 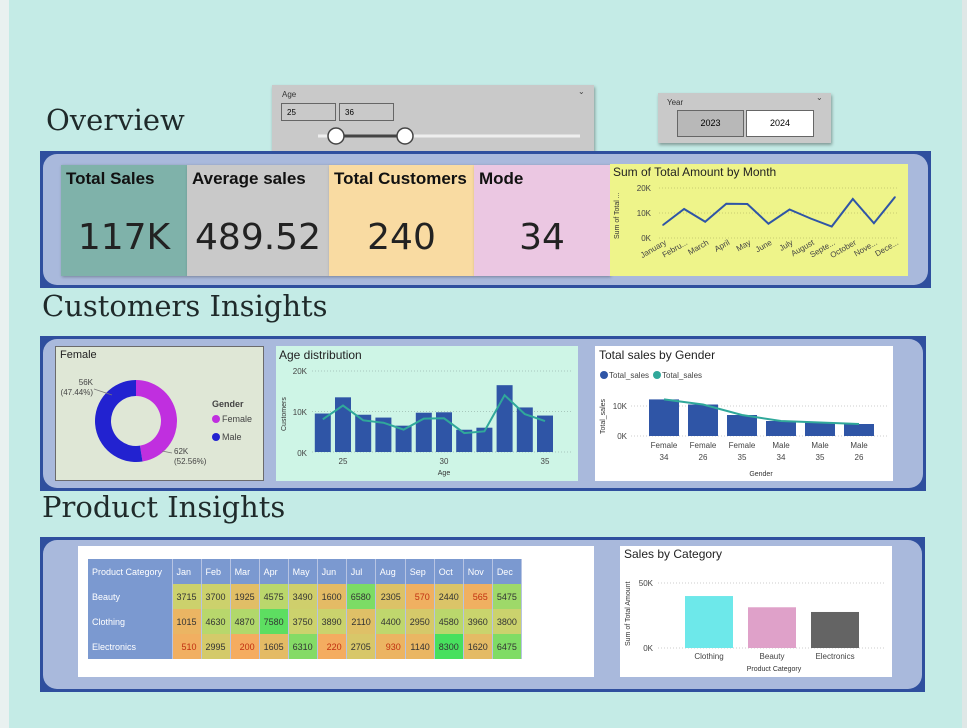 I want to click on age-max-input: 36, so click(x=366, y=112).